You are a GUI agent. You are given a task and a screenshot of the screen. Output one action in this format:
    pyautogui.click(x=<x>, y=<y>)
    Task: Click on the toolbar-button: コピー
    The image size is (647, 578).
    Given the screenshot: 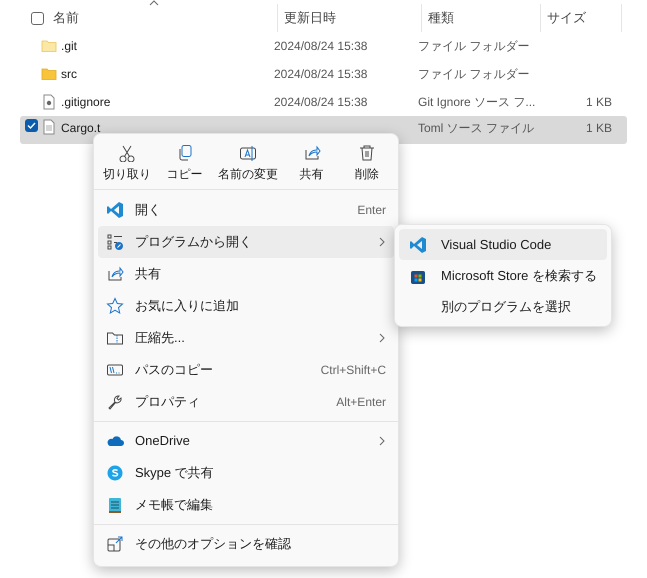 What is the action you would take?
    pyautogui.click(x=185, y=163)
    